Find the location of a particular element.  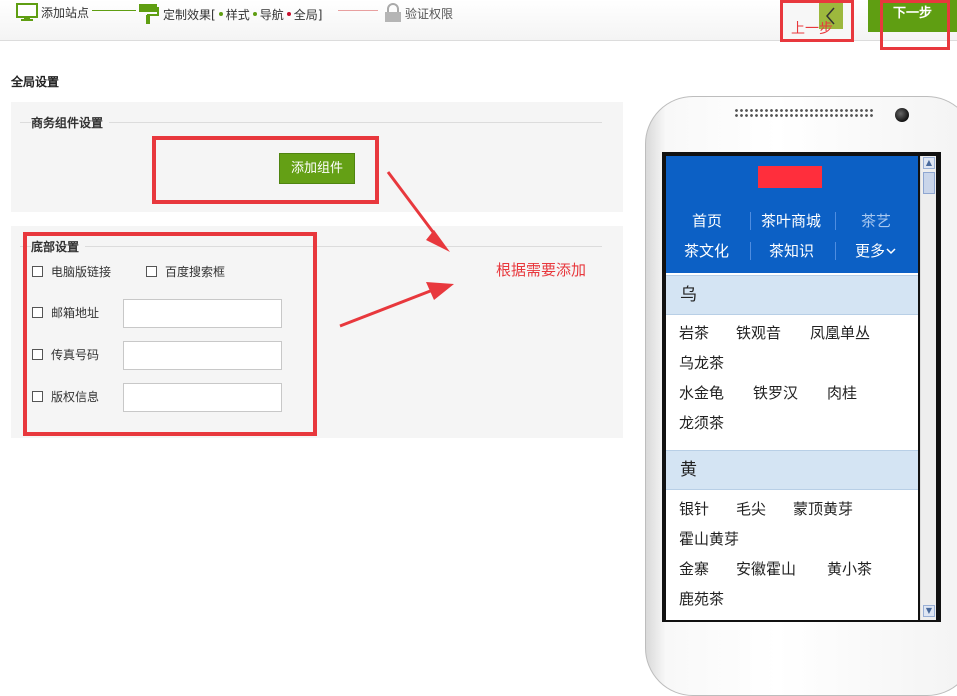

mobile-nav-culture: 茶文化 is located at coordinates (706, 250).